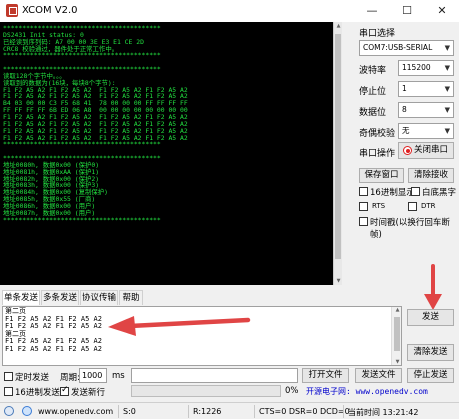 This screenshot has width=459, height=419. Describe the element at coordinates (75, 411) in the screenshot. I see `status-url: www.openedv.com` at that location.